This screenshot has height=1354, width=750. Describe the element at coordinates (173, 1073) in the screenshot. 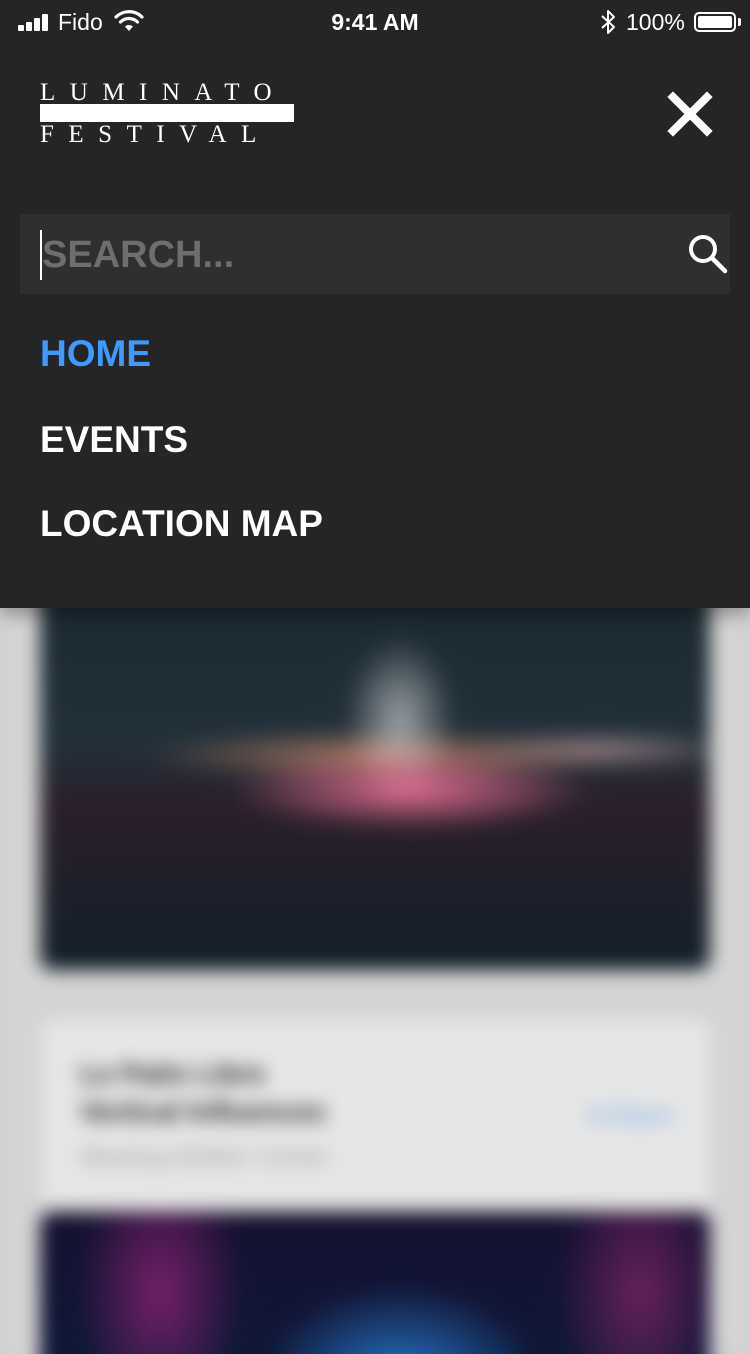

I see `event-title-line1: Le Patin Libre` at that location.